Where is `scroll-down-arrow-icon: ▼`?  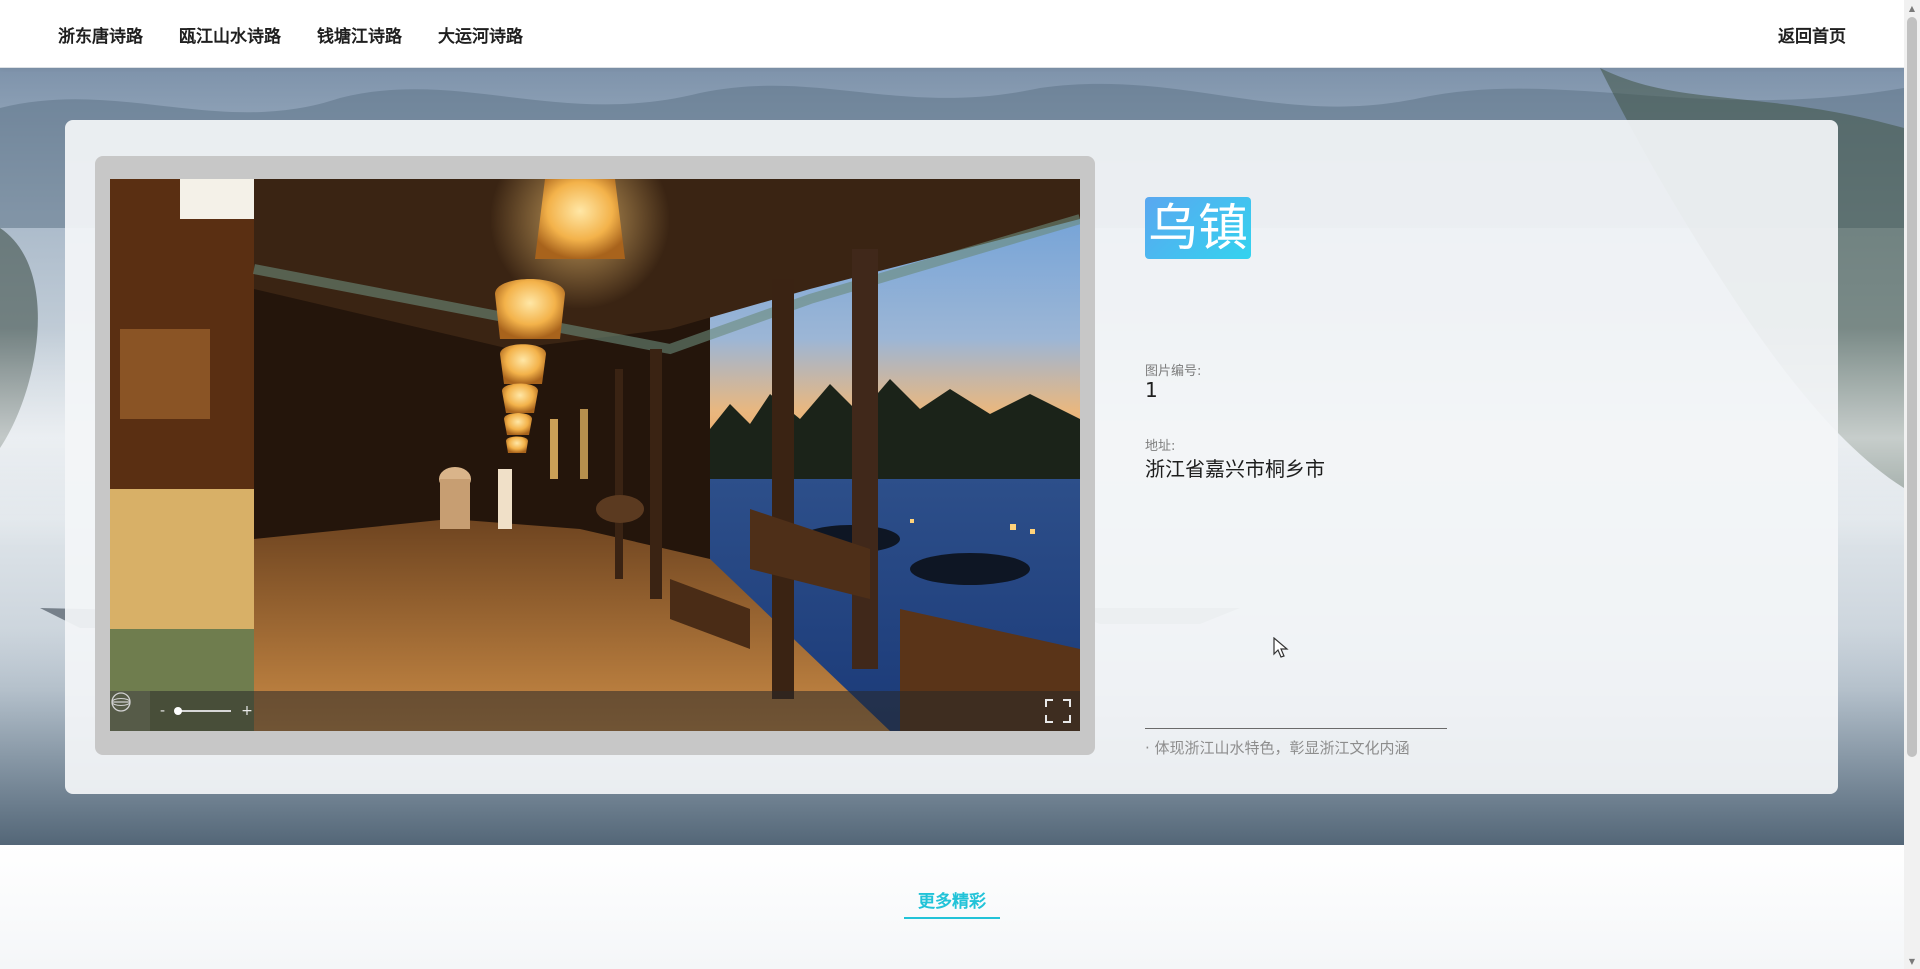 scroll-down-arrow-icon: ▼ is located at coordinates (1912, 961).